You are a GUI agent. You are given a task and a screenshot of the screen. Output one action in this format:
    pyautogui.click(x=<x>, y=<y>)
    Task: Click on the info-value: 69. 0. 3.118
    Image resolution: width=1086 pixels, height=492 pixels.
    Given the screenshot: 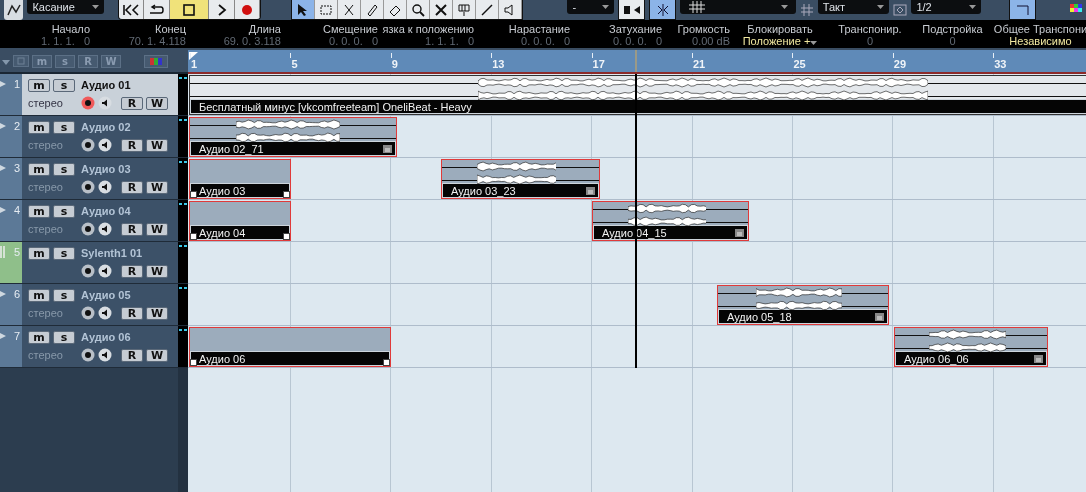 What is the action you would take?
    pyautogui.click(x=252, y=41)
    